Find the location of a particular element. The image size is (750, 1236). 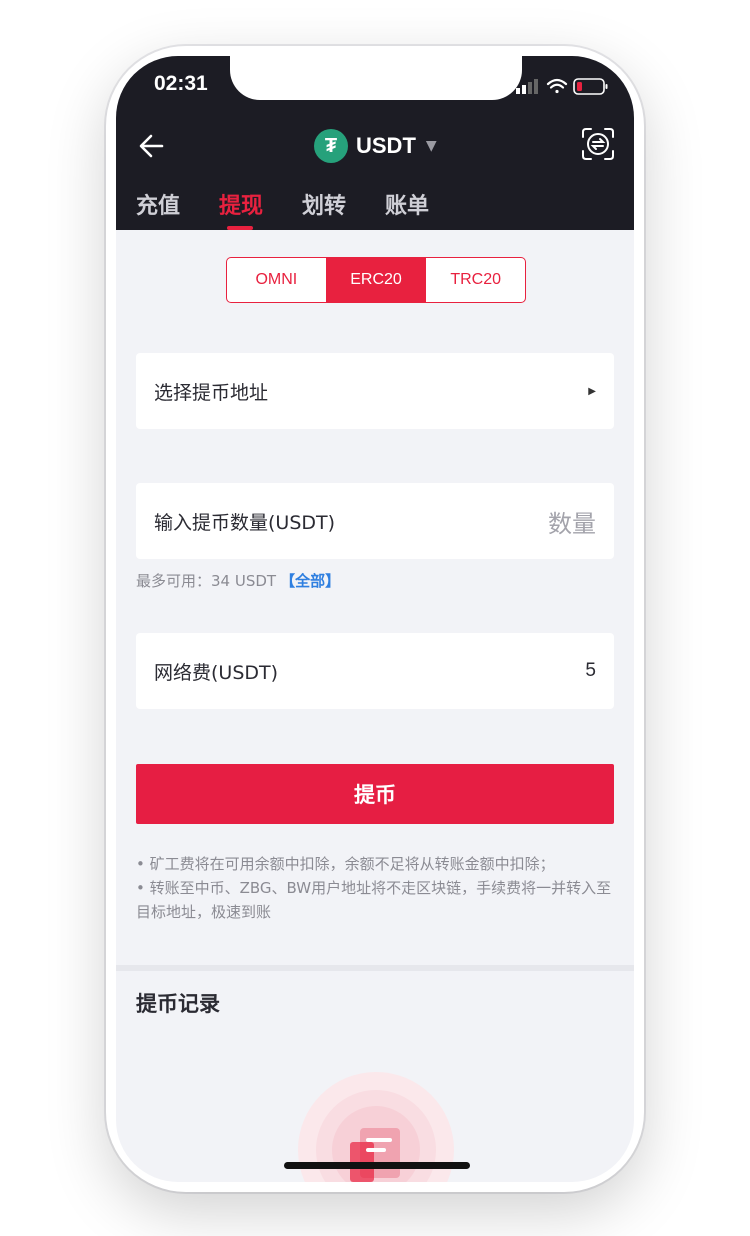

amount-label: 输入提币数量(USDT) is located at coordinates (245, 522).